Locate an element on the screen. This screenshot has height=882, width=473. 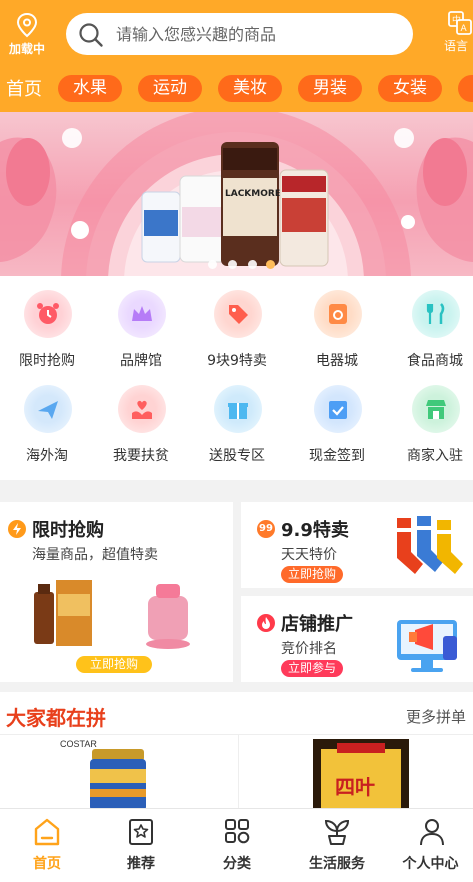
category-tabs: 首页 水果 运动 美妆 男装 女装 is located at coordinates (236, 88).